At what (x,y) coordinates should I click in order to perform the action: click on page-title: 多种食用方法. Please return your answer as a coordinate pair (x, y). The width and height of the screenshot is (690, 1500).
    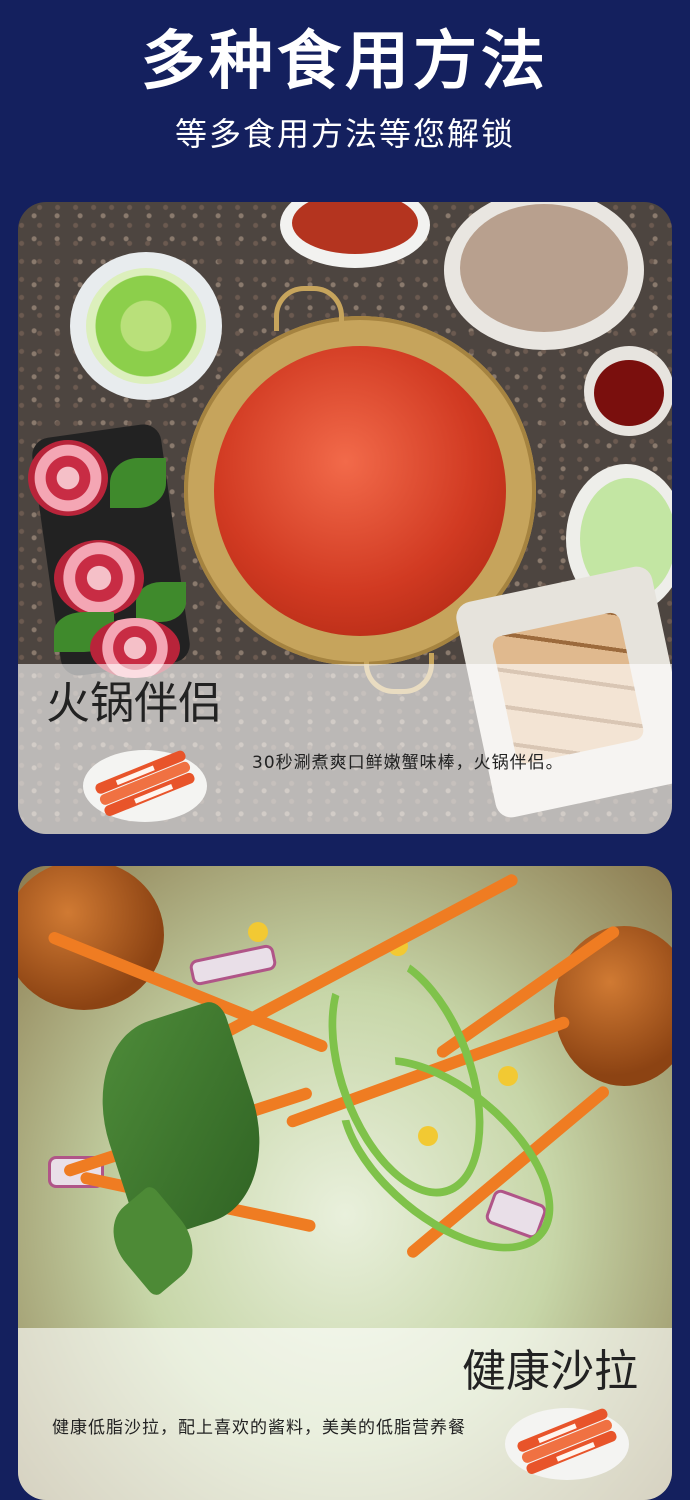
    Looking at the image, I should click on (345, 62).